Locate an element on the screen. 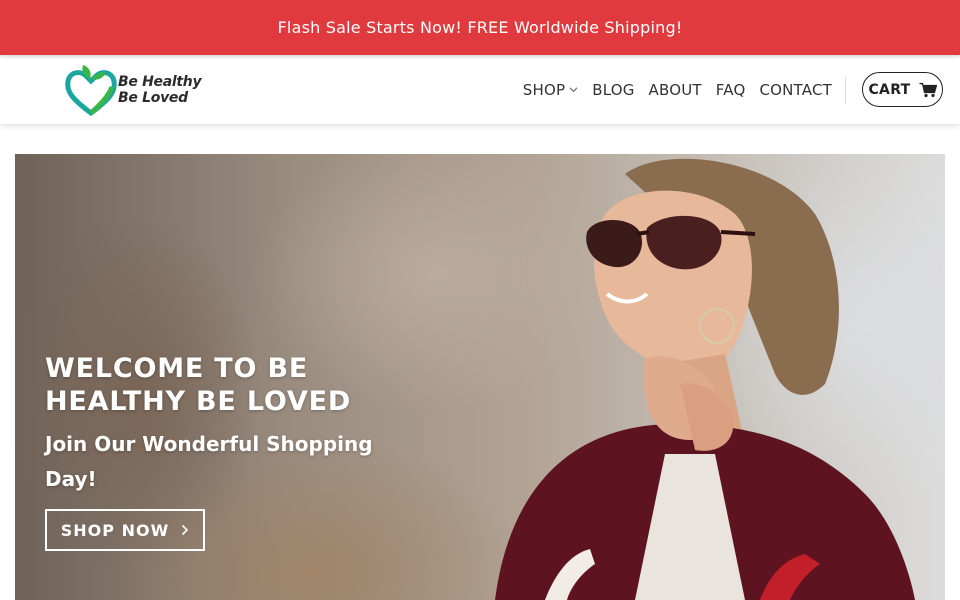 The image size is (960, 600). logo-wordmark: Be Healthy Be Loved is located at coordinates (160, 90).